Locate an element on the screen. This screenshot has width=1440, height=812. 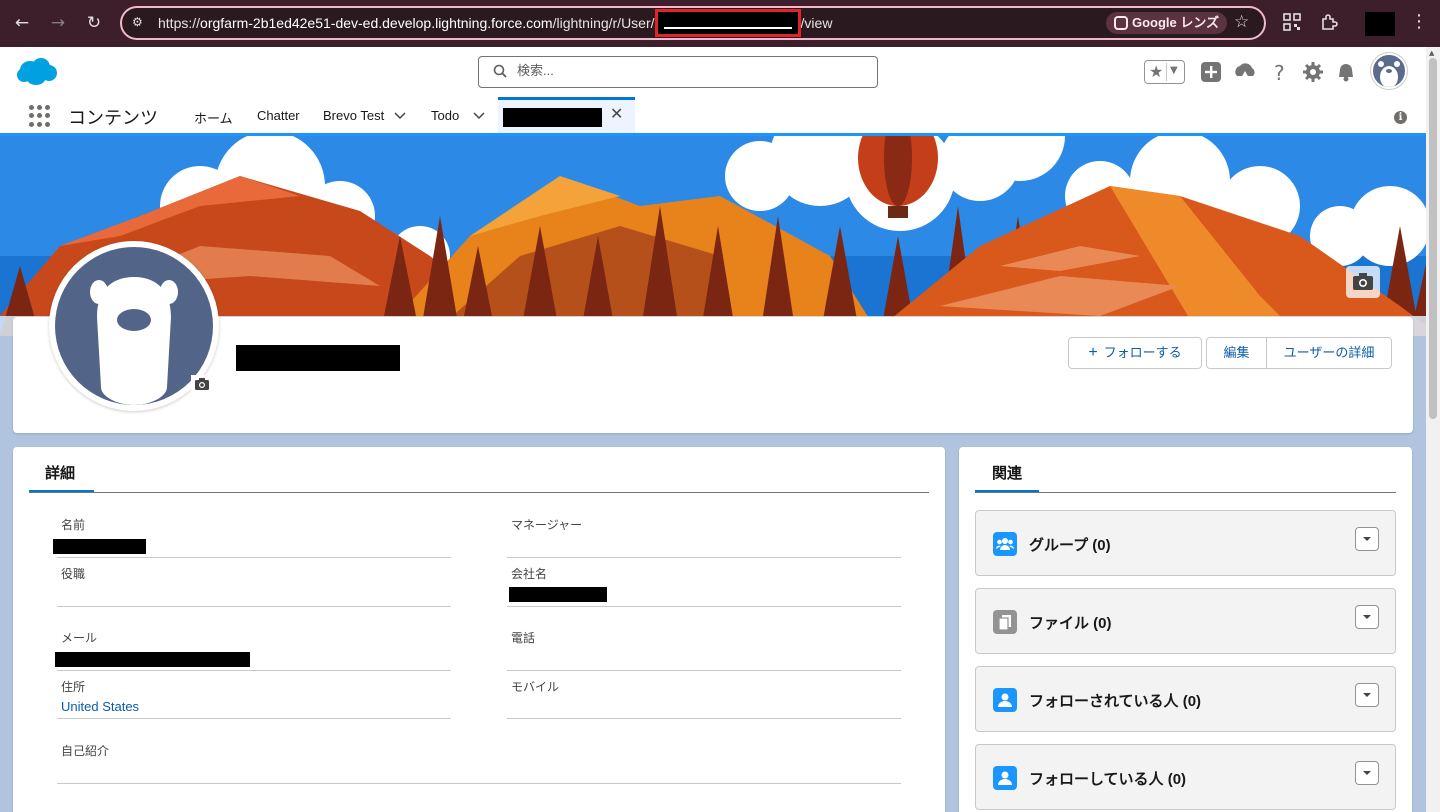
forward-icon: → is located at coordinates (58, 23).